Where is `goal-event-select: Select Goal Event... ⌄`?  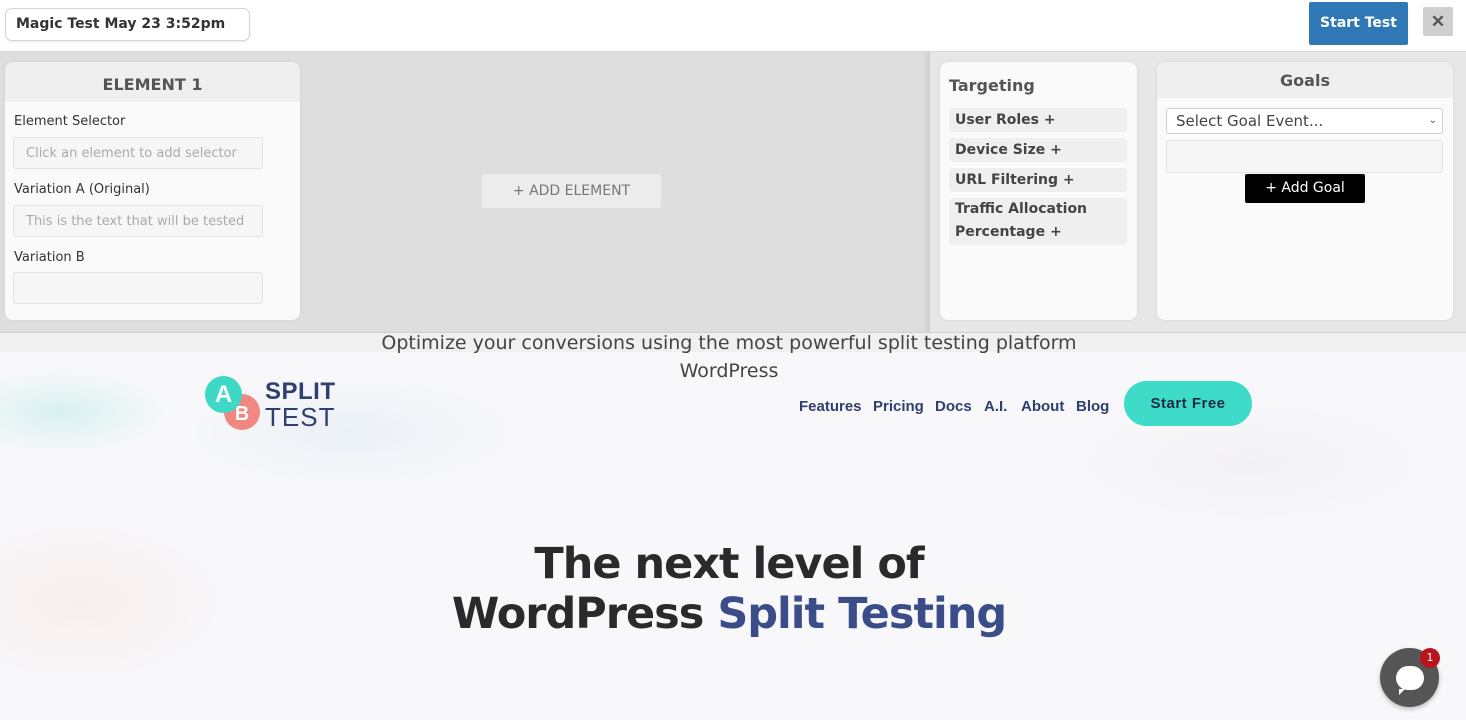 goal-event-select: Select Goal Event... ⌄ is located at coordinates (1304, 121).